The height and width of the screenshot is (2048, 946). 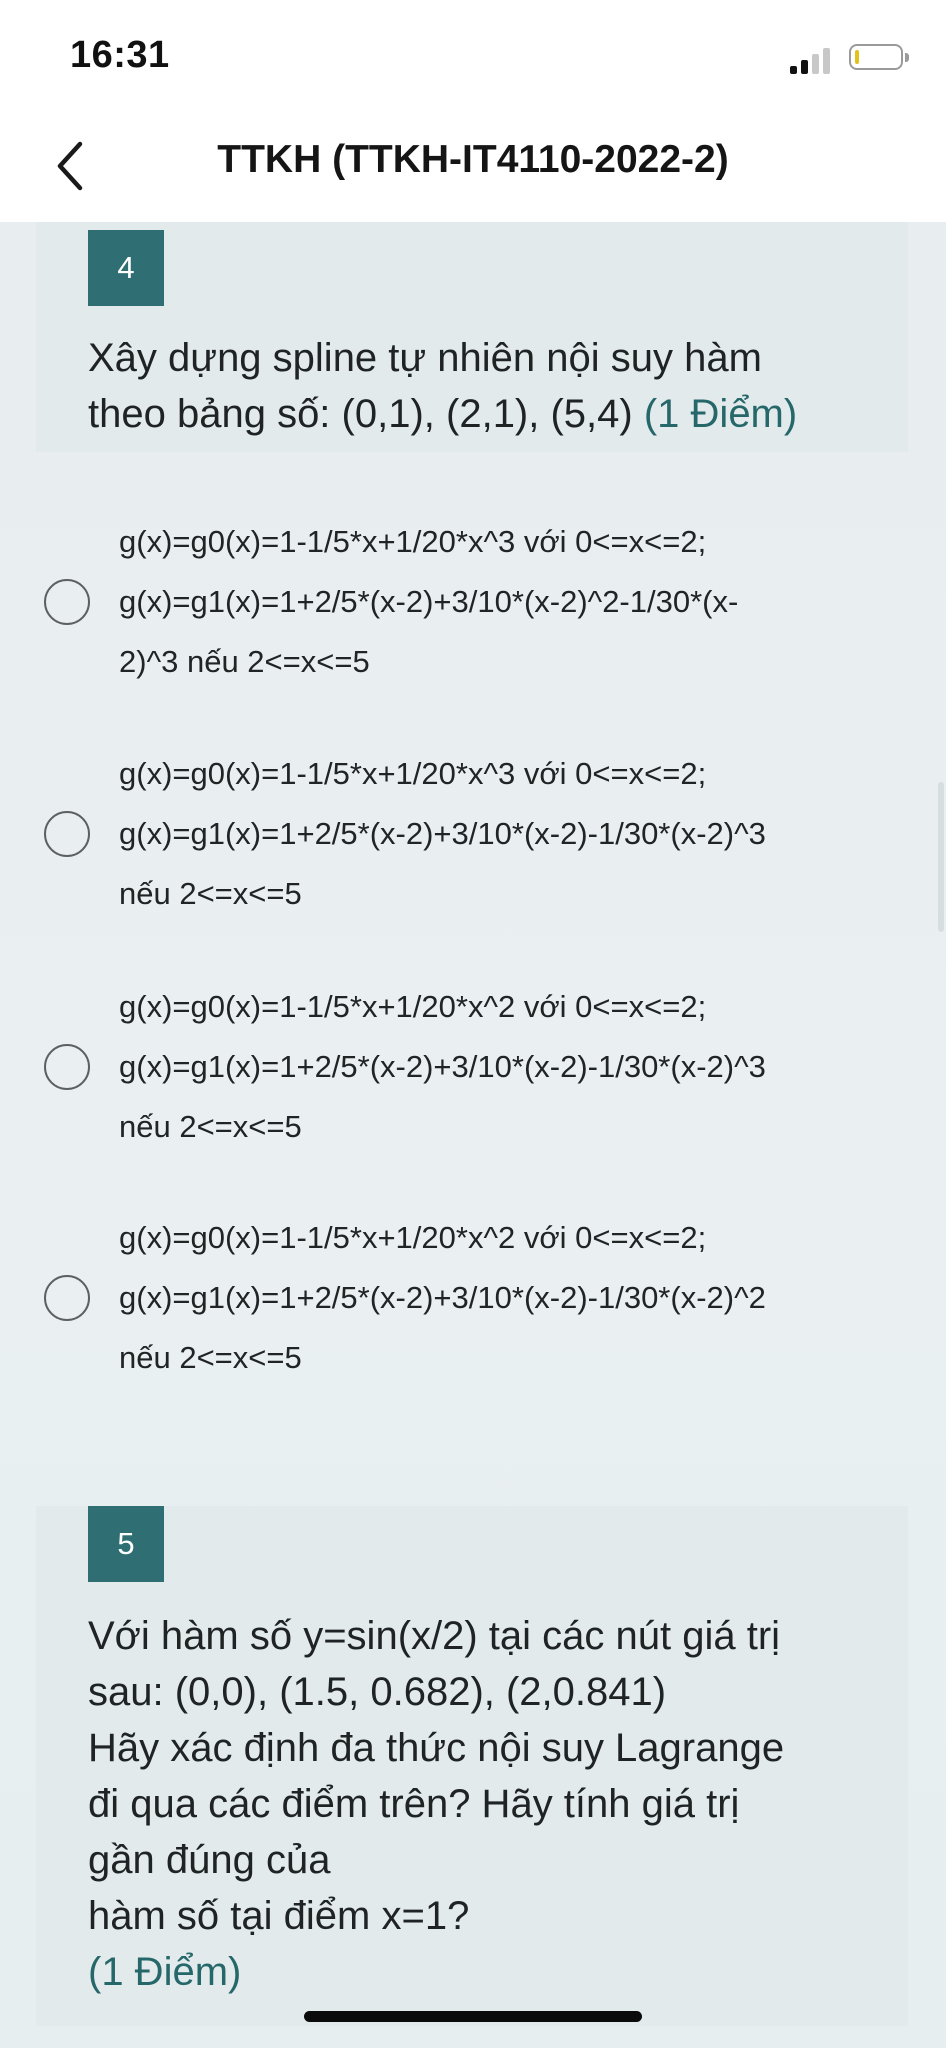 I want to click on nav-bar: TTKH (TTKH-IT4110-2022-2), so click(x=473, y=166).